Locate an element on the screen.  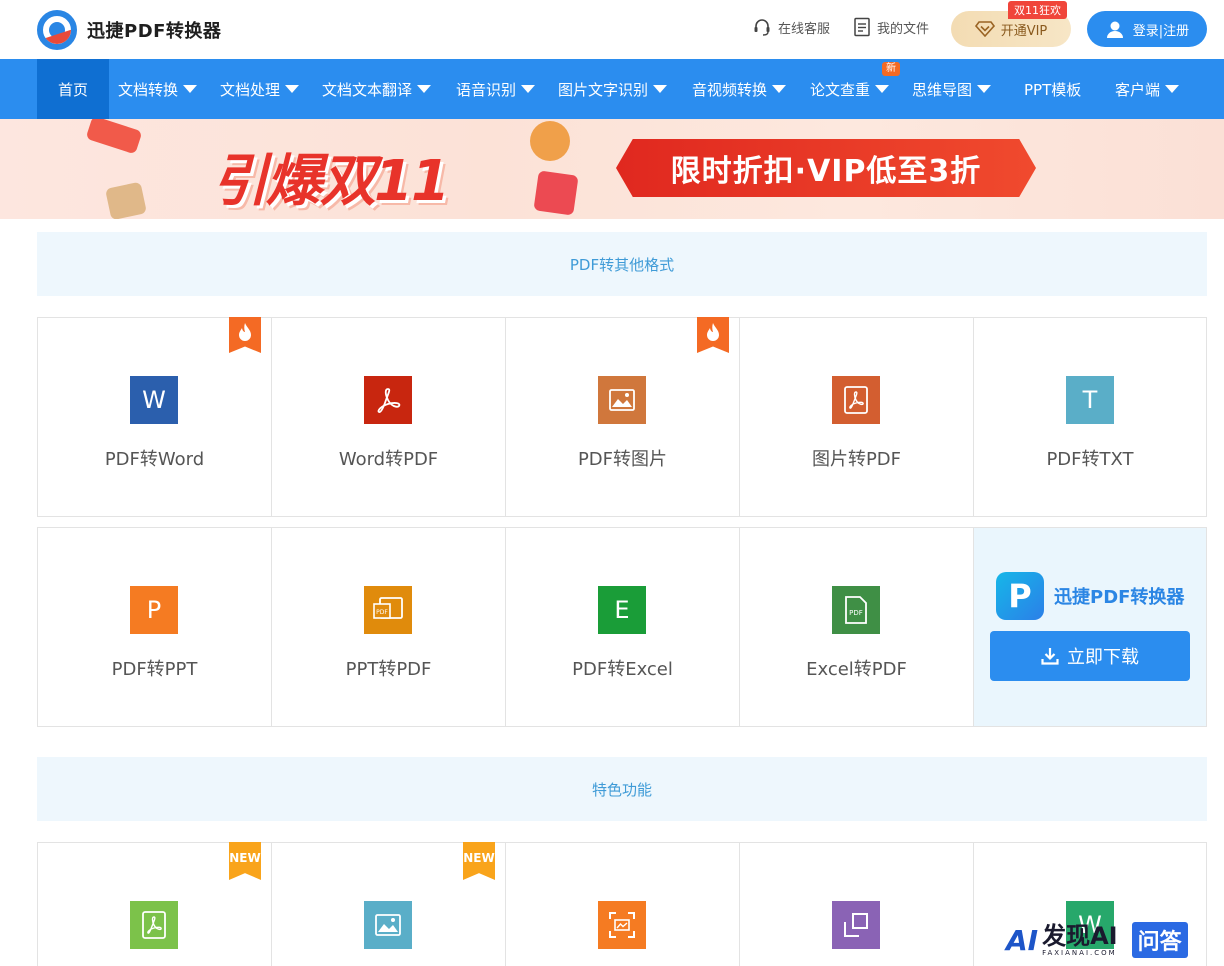
tool-label: Word转PDF is located at coordinates (388, 459).